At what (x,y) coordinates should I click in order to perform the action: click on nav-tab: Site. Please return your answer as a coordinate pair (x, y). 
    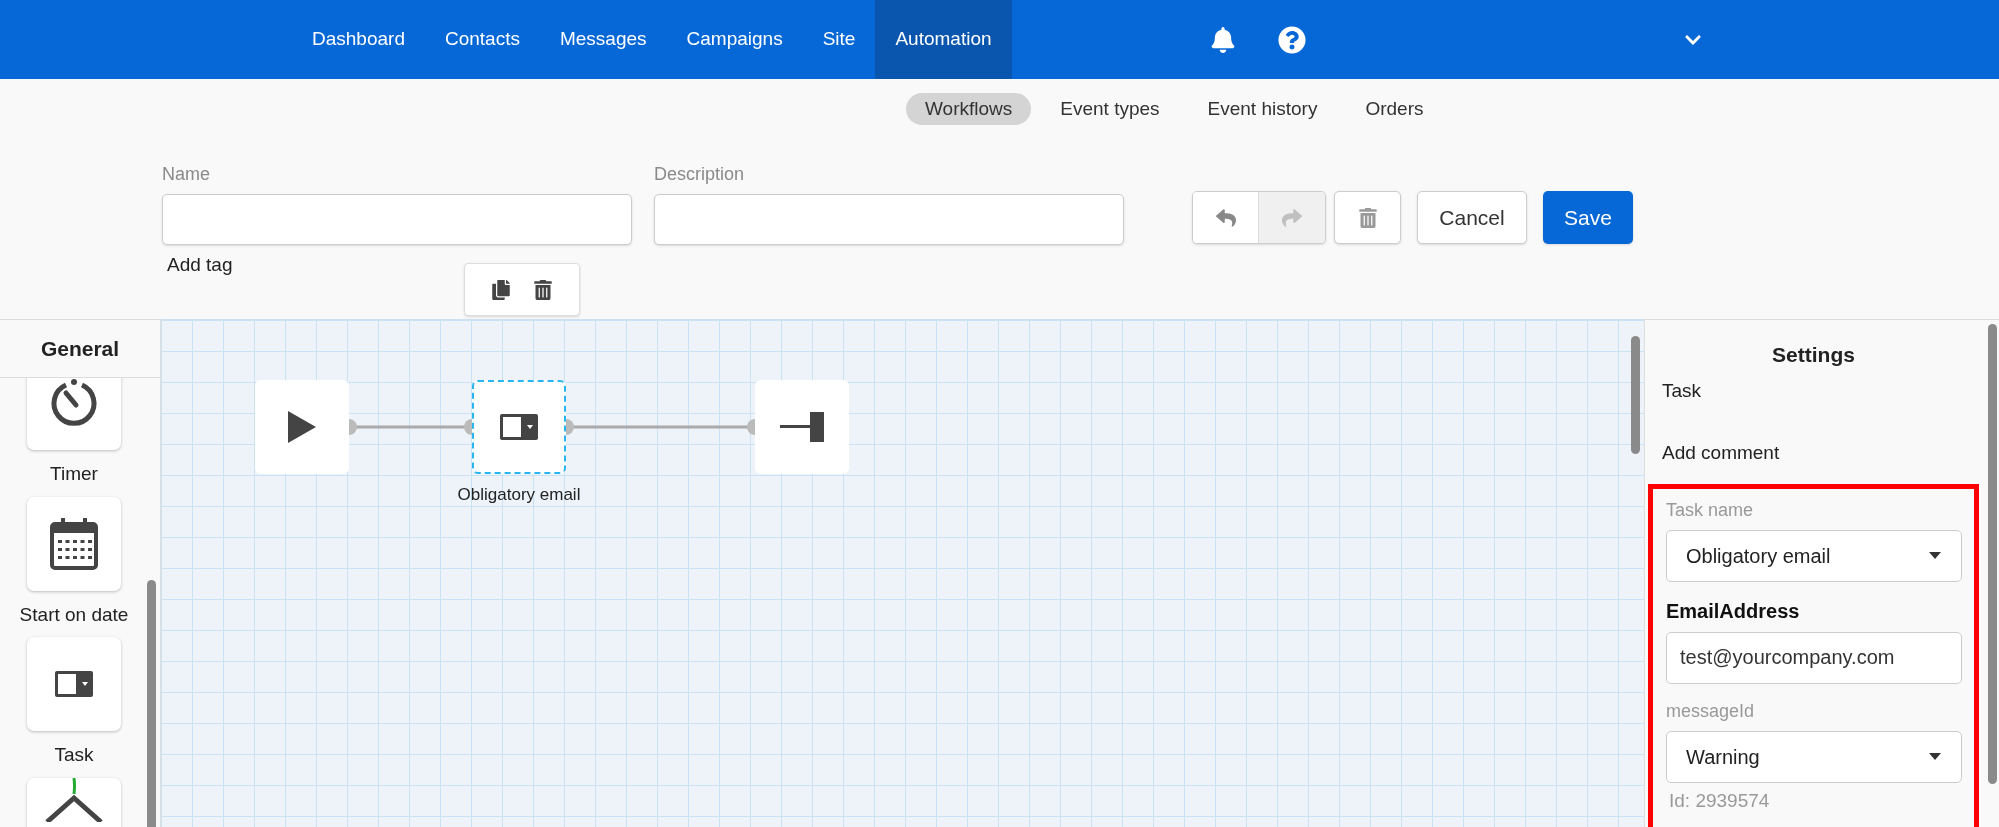
    Looking at the image, I should click on (839, 39).